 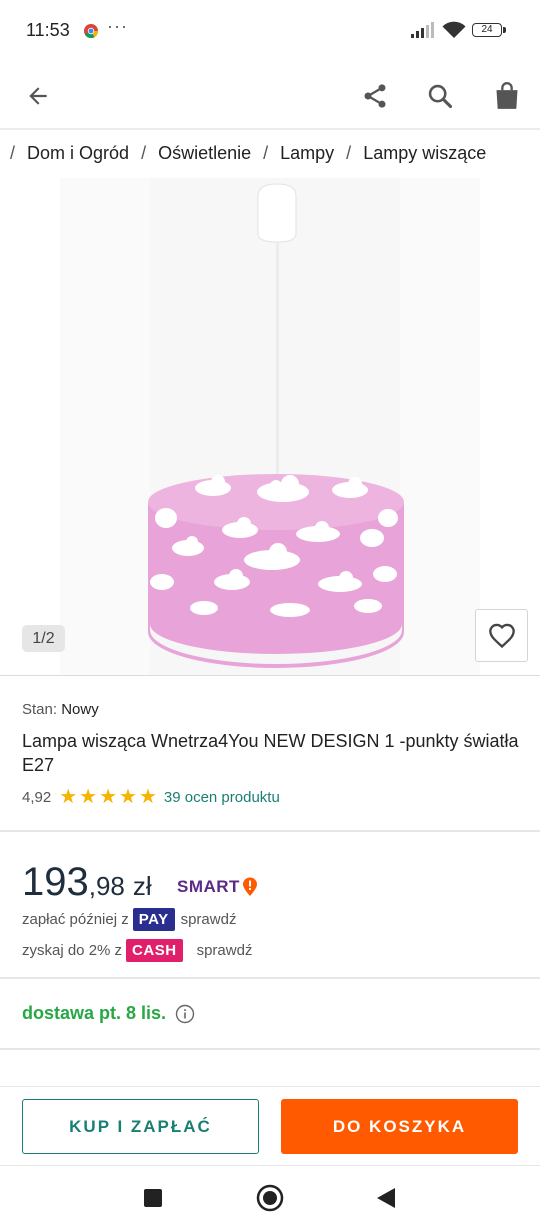 What do you see at coordinates (307, 153) in the screenshot?
I see `breadcrumb-item-lampy: Lampy` at bounding box center [307, 153].